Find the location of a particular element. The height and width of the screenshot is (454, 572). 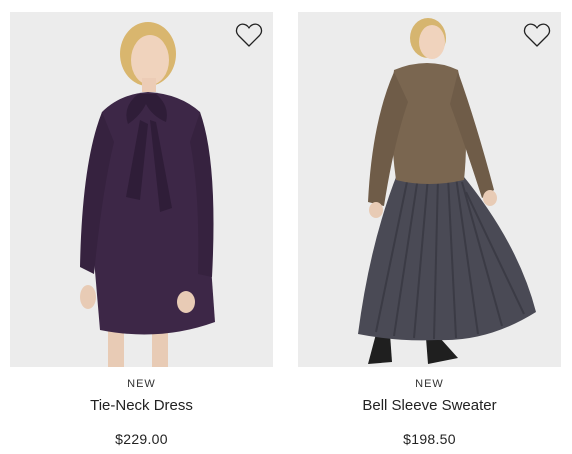

product-name-link: Bell Sleeve Sweater is located at coordinates (429, 405).